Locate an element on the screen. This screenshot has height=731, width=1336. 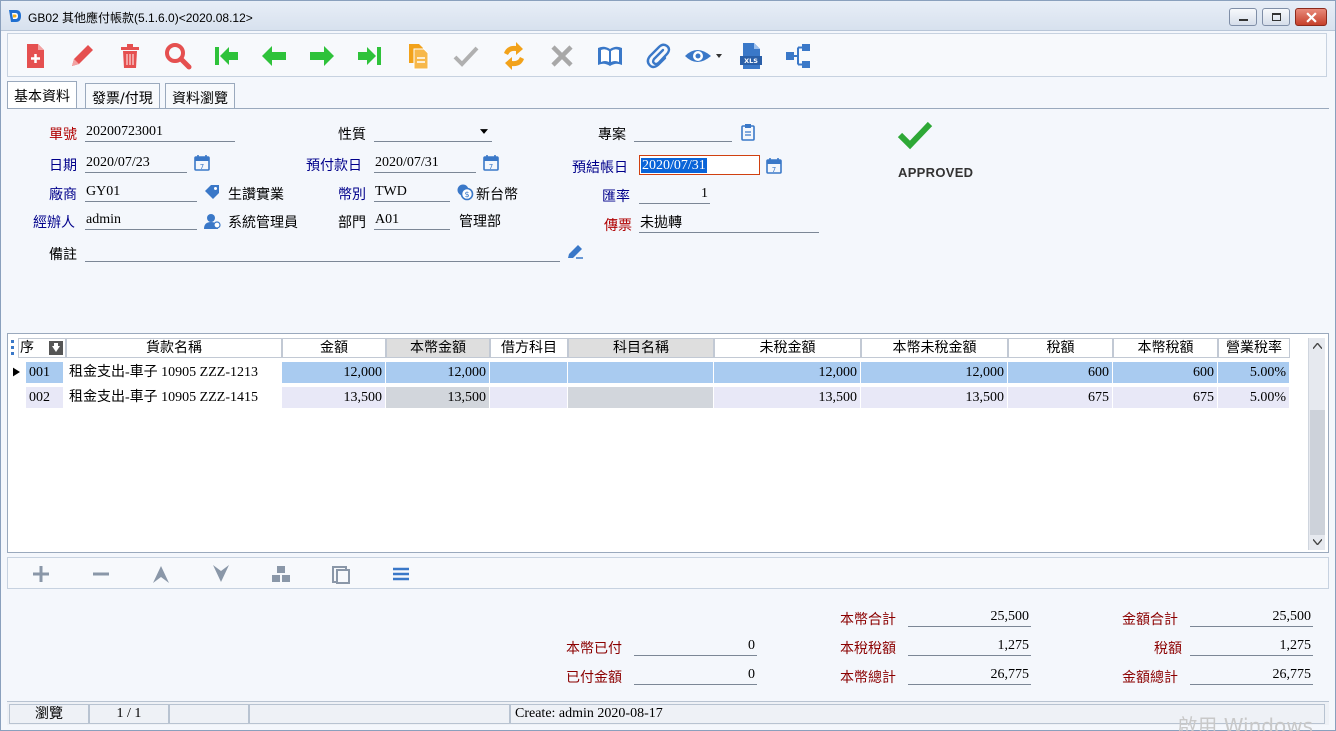
table-row-1-local-tax: 600 is located at coordinates (1165, 372).